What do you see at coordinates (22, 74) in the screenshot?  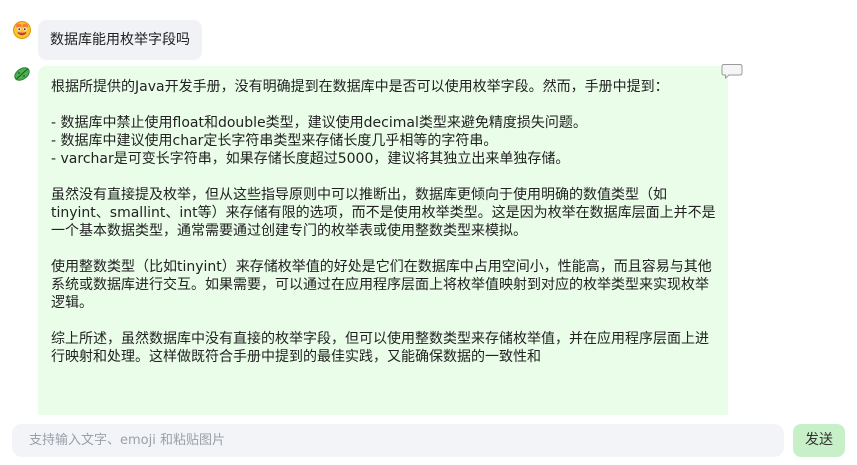 I see `bot-avatar-icon` at bounding box center [22, 74].